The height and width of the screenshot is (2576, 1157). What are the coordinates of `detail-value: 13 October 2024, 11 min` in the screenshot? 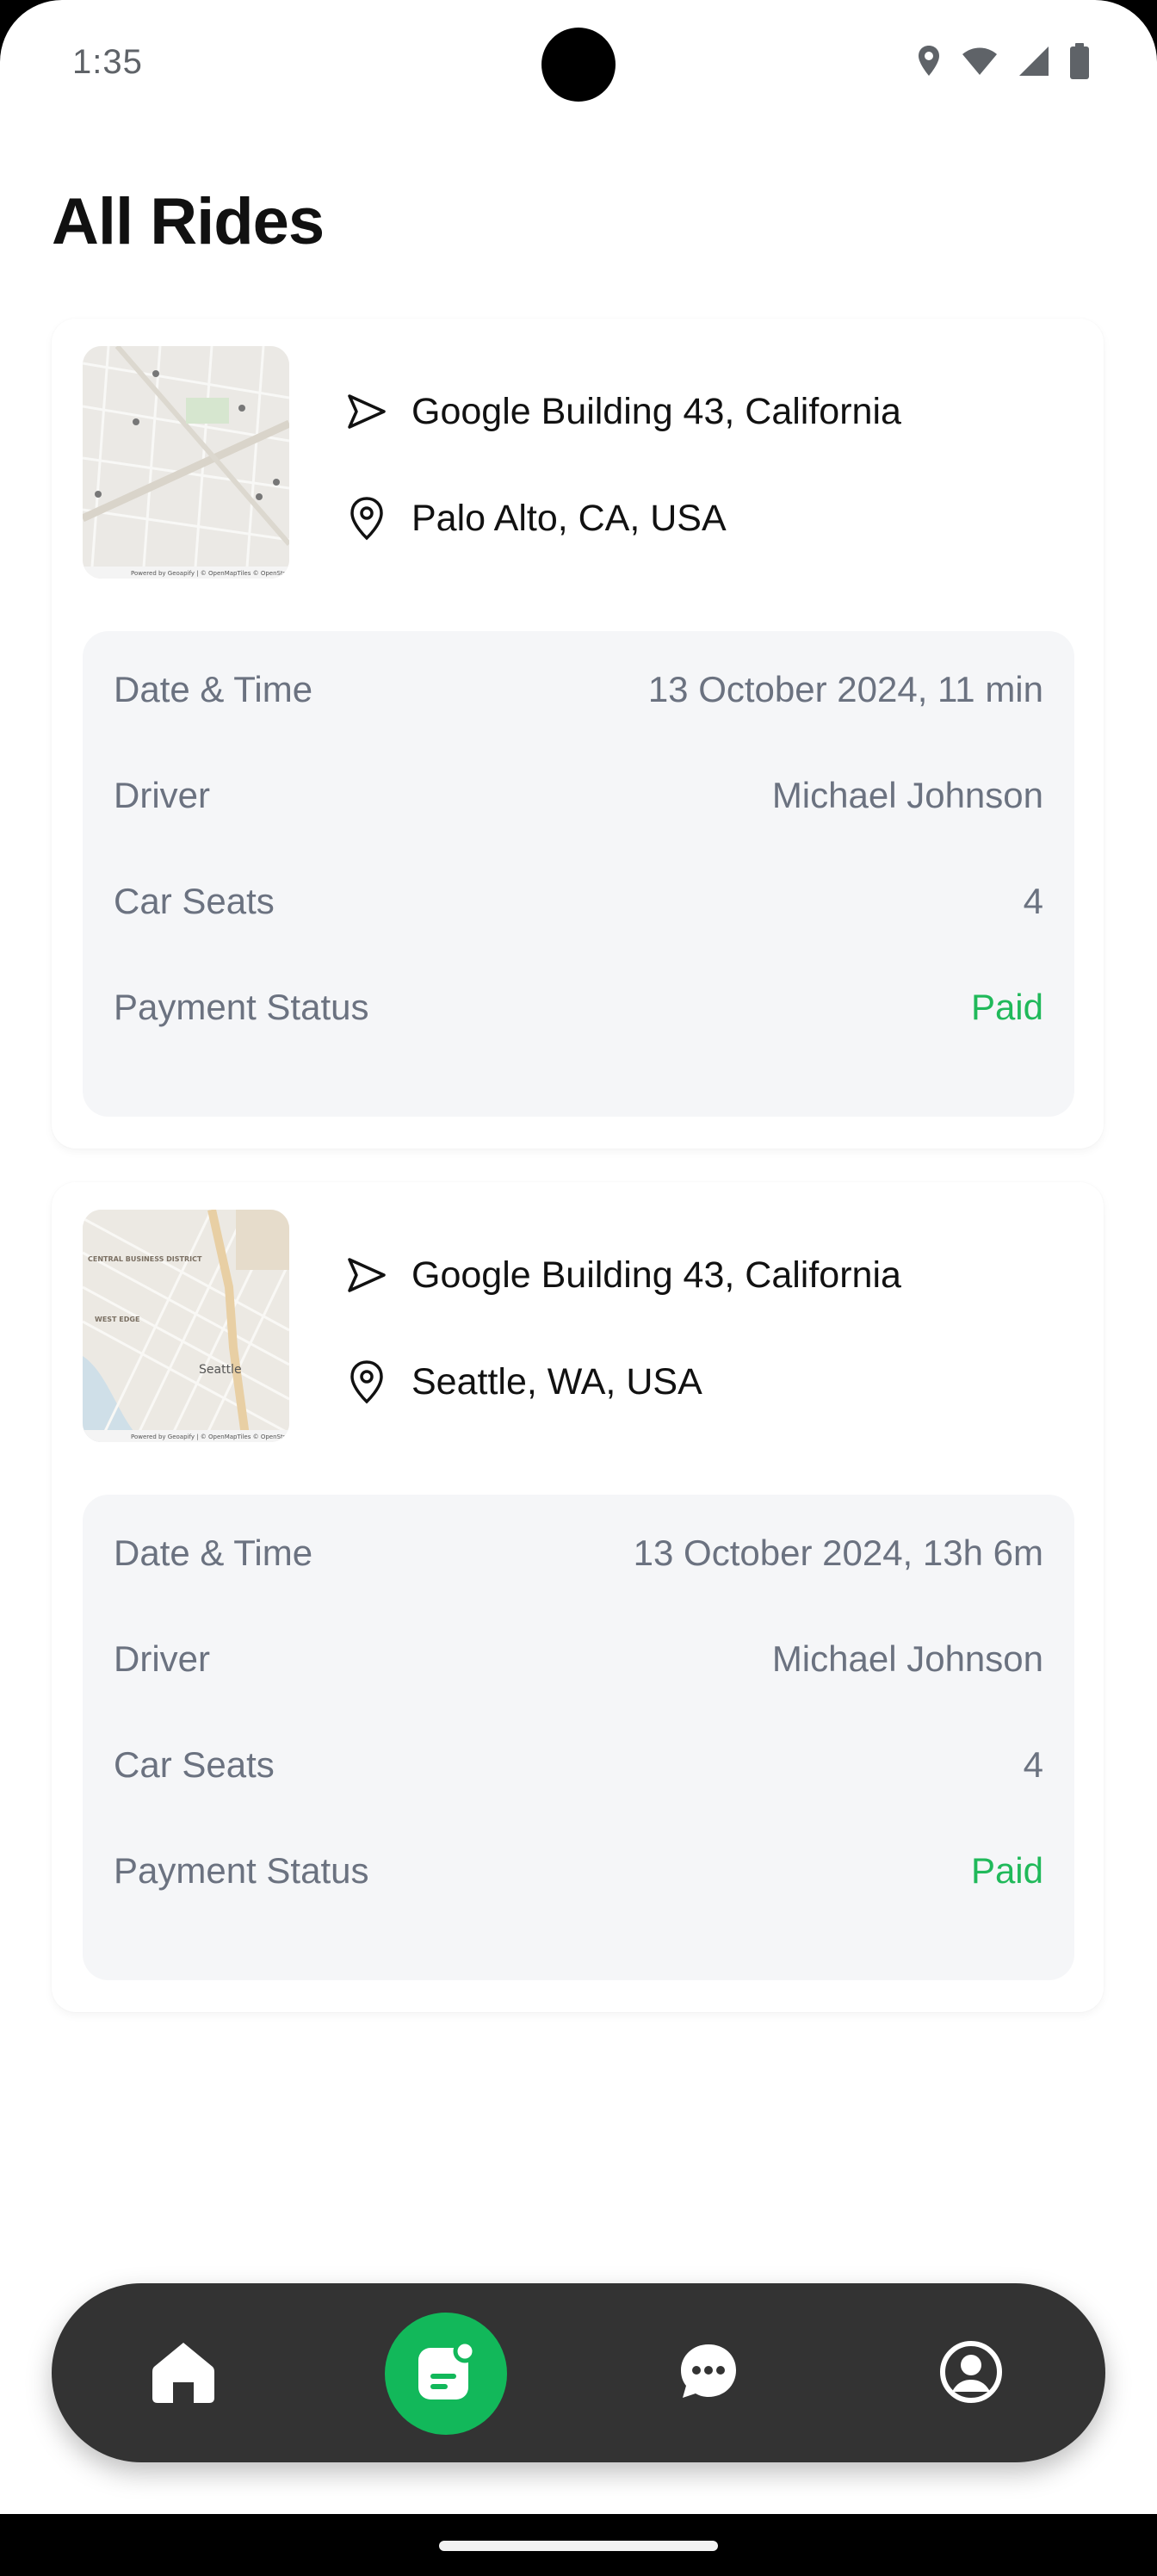 It's located at (845, 689).